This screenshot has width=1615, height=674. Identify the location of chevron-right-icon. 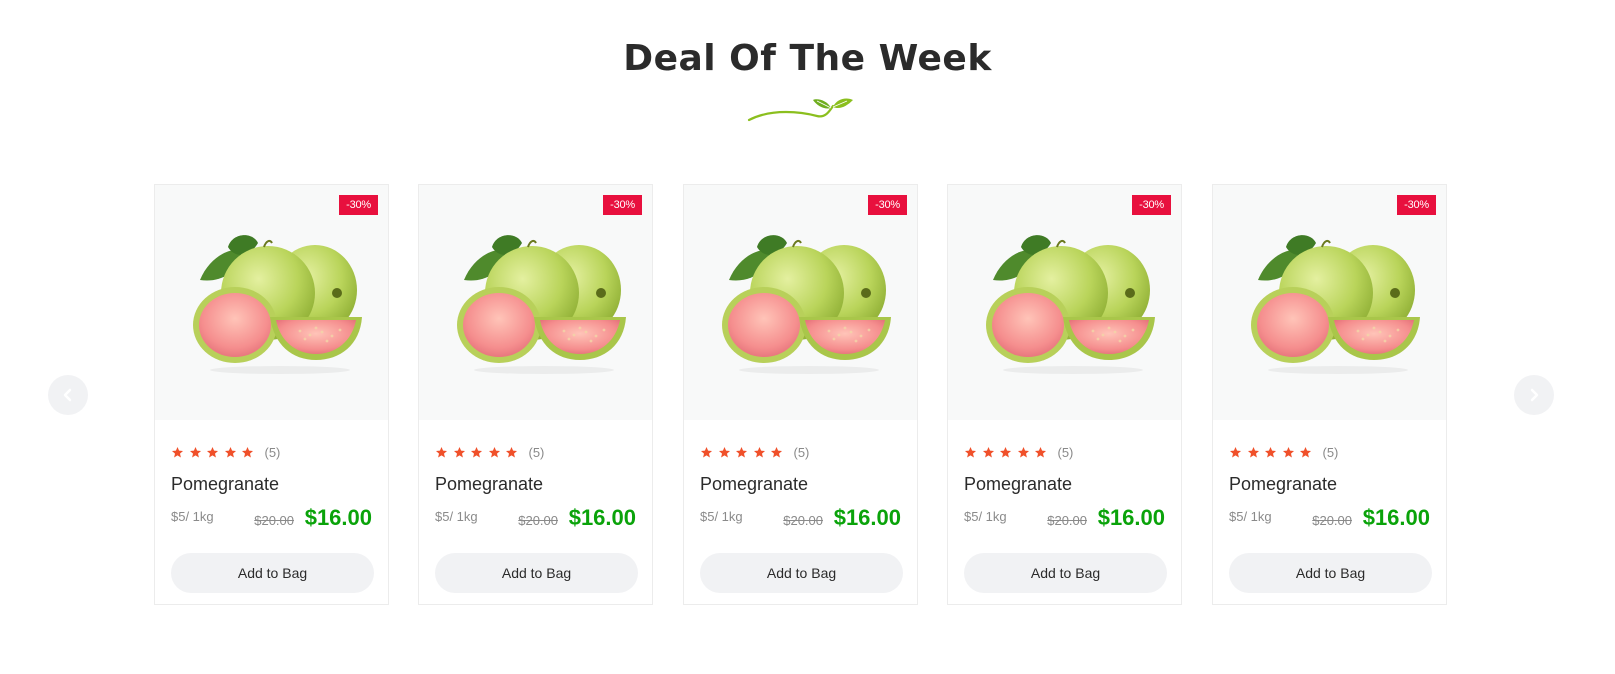
(1534, 395).